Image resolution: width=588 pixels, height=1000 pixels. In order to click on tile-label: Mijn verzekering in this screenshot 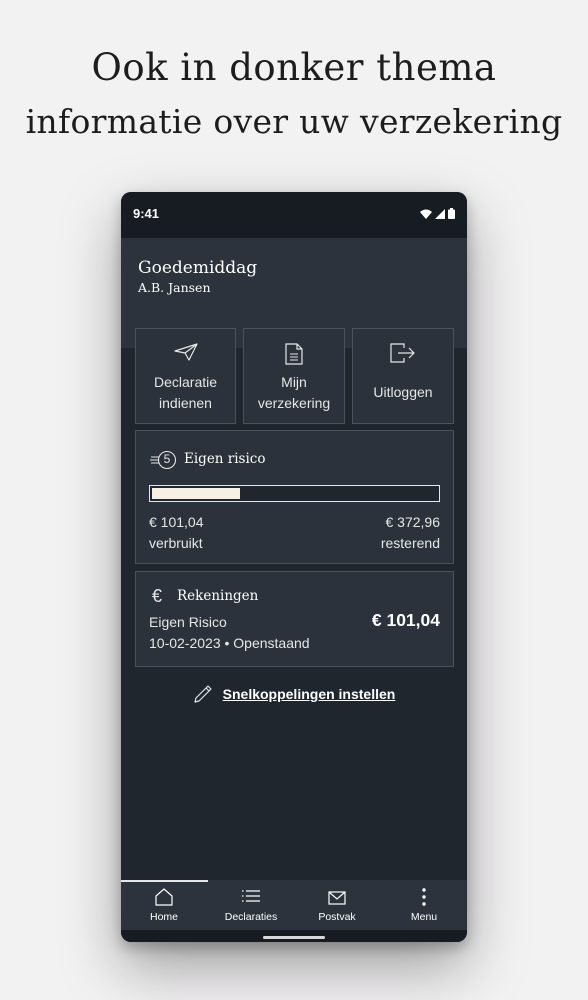, I will do `click(294, 392)`.